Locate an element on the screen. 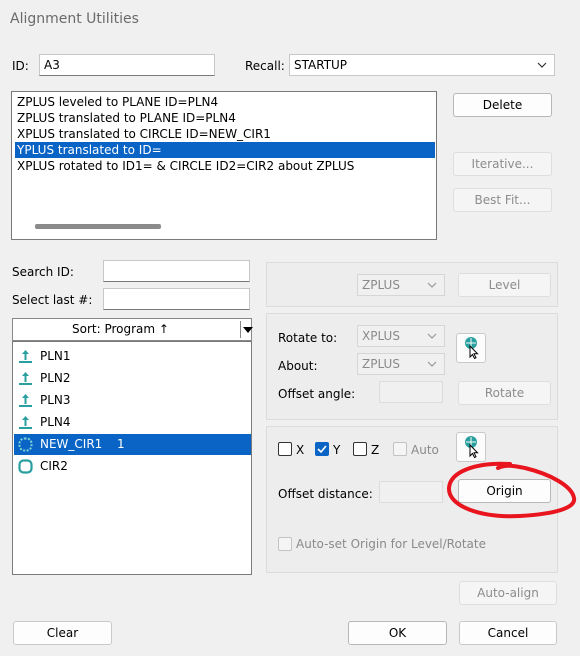  y-checkbox is located at coordinates (322, 449).